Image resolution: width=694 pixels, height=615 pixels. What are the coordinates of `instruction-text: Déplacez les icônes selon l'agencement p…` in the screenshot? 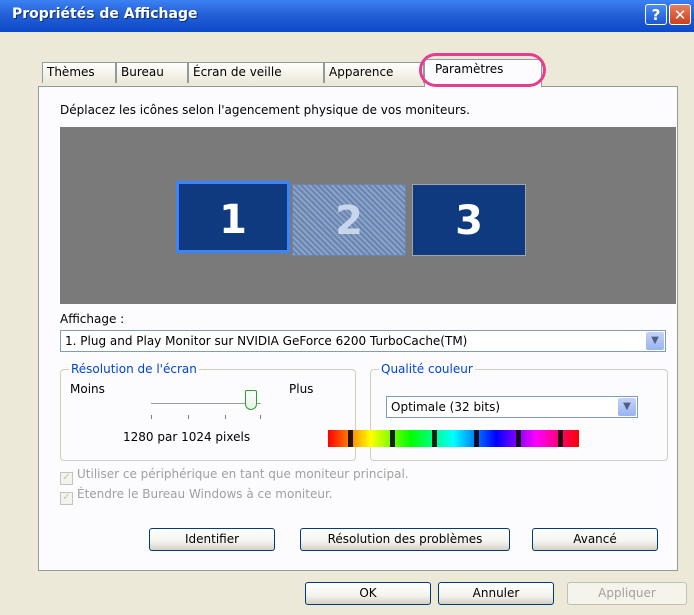 It's located at (265, 110).